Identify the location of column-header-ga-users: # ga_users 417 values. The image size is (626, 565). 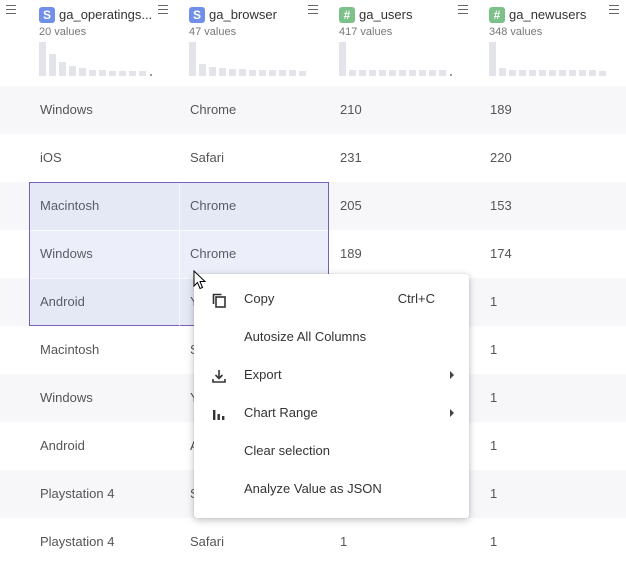
(409, 43).